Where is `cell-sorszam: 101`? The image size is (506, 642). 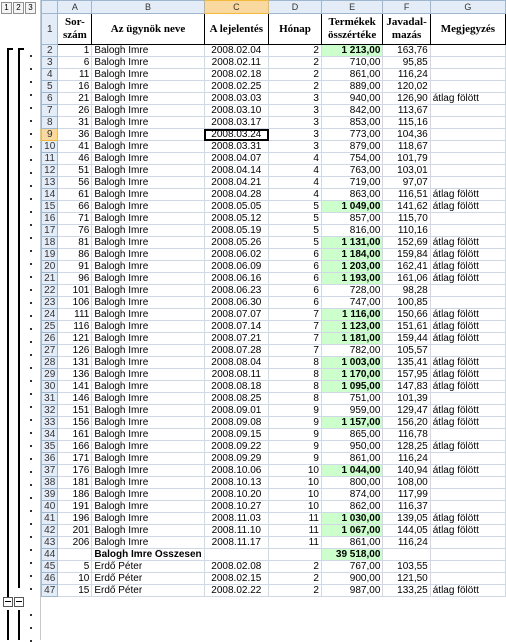
cell-sorszam: 101 is located at coordinates (75, 290).